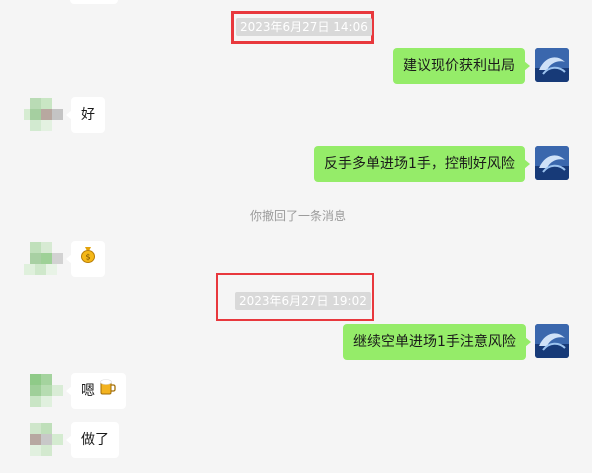 The image size is (592, 473). Describe the element at coordinates (304, 27) in the screenshot. I see `timestamp: 2023年6月27日 14:06` at that location.